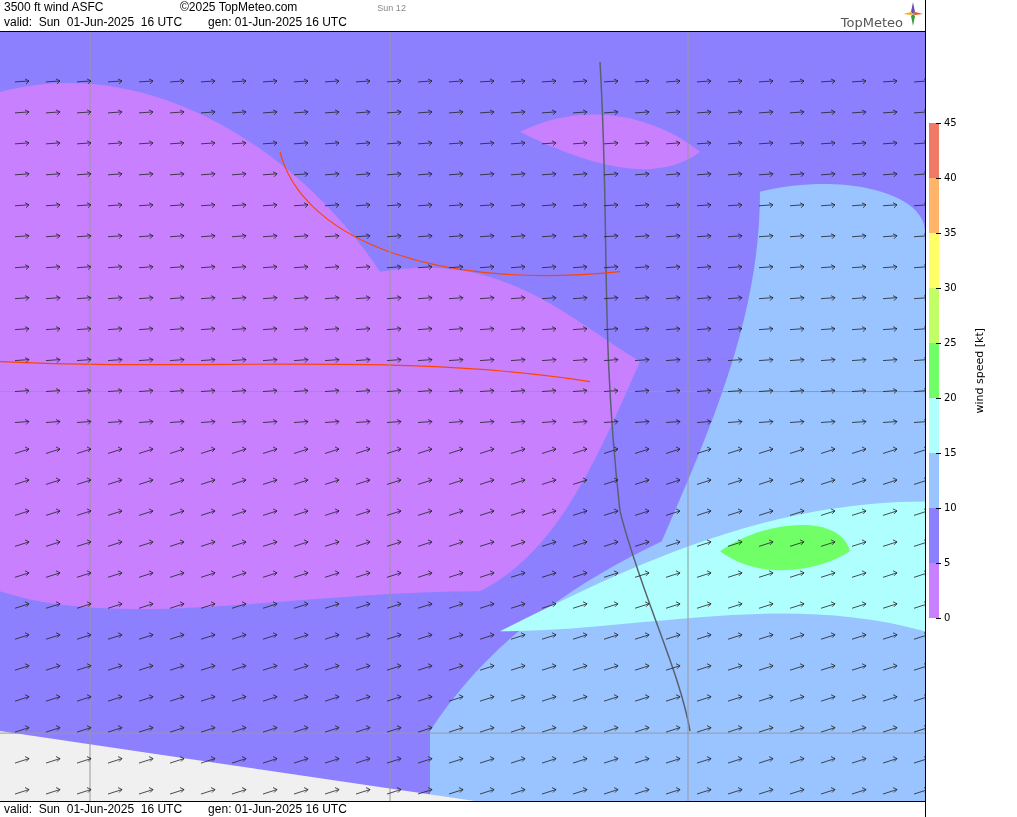 This screenshot has height=817, width=1017. Describe the element at coordinates (950, 343) in the screenshot. I see `tick-label: 25` at that location.